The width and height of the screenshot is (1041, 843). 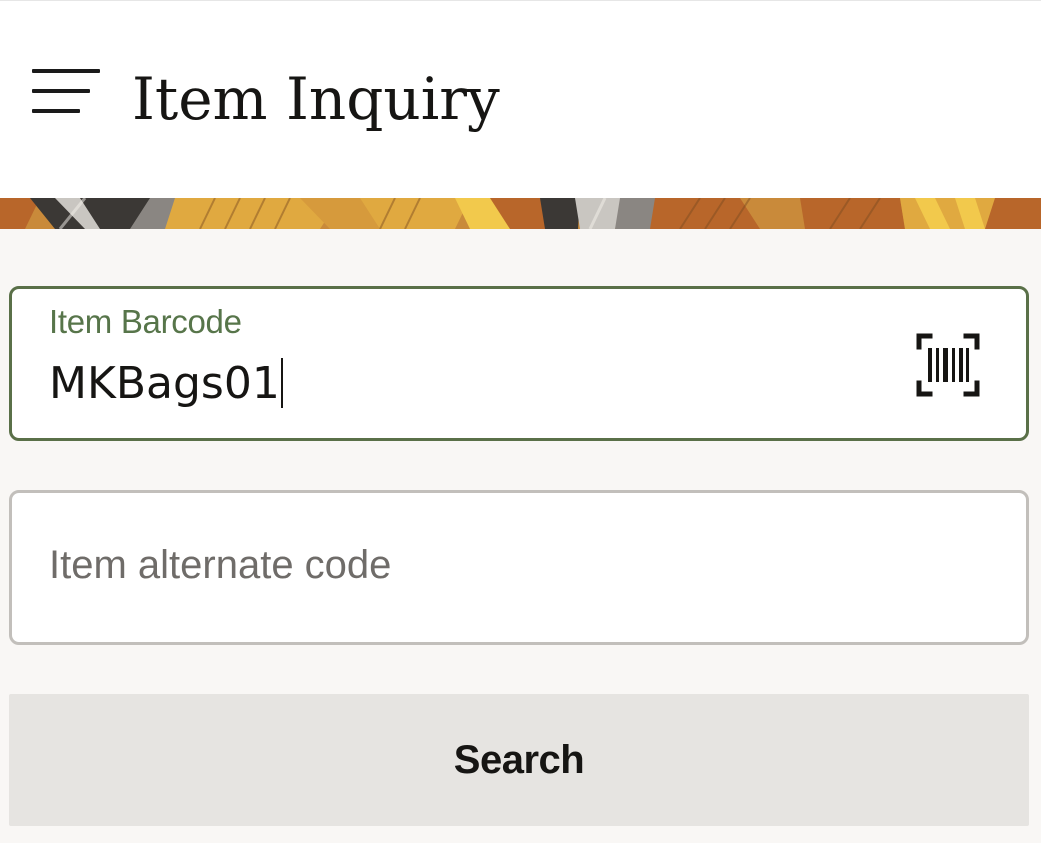 I want to click on barcode-scan-button, so click(x=948, y=365).